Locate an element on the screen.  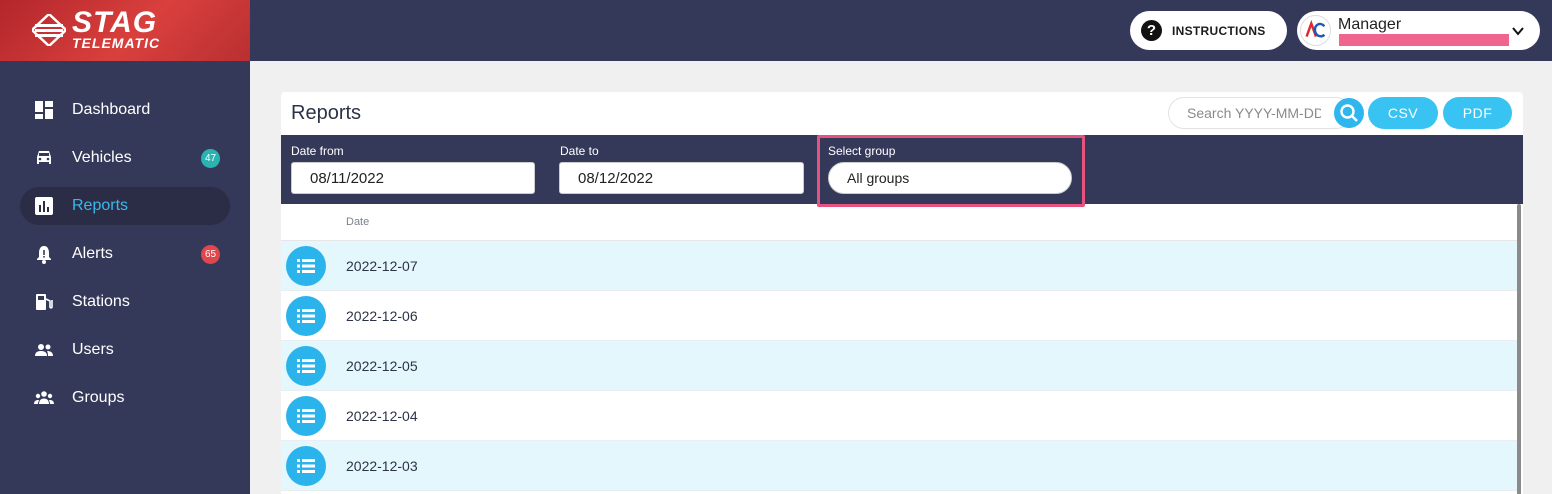
instructions-label: INSTRUCTIONS is located at coordinates (1219, 31).